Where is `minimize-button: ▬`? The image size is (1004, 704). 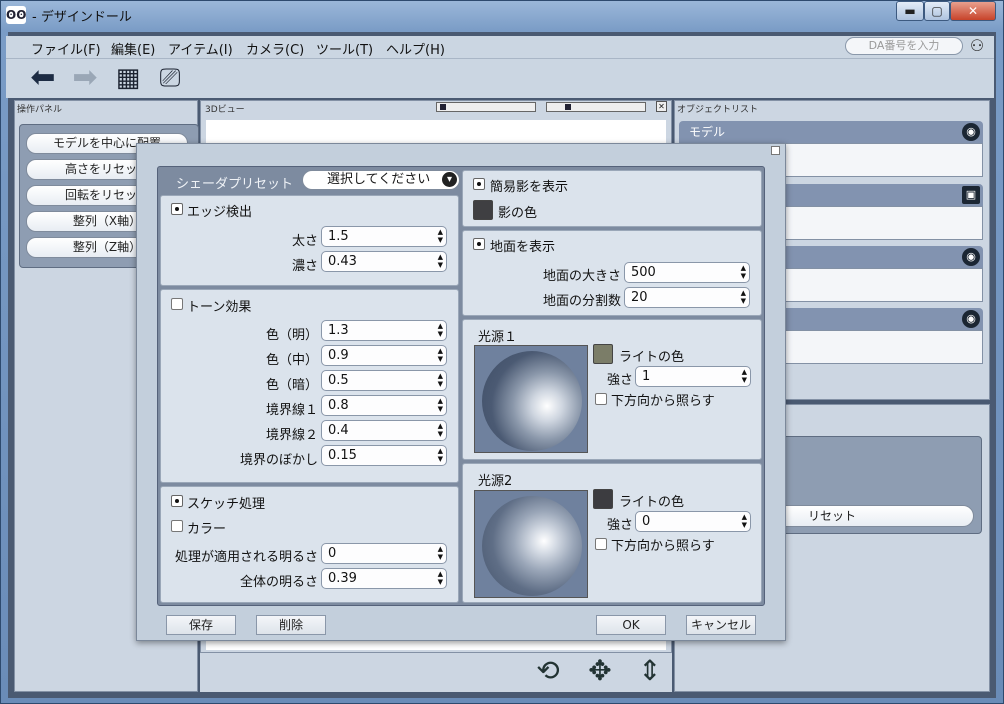
minimize-button: ▬ is located at coordinates (910, 11).